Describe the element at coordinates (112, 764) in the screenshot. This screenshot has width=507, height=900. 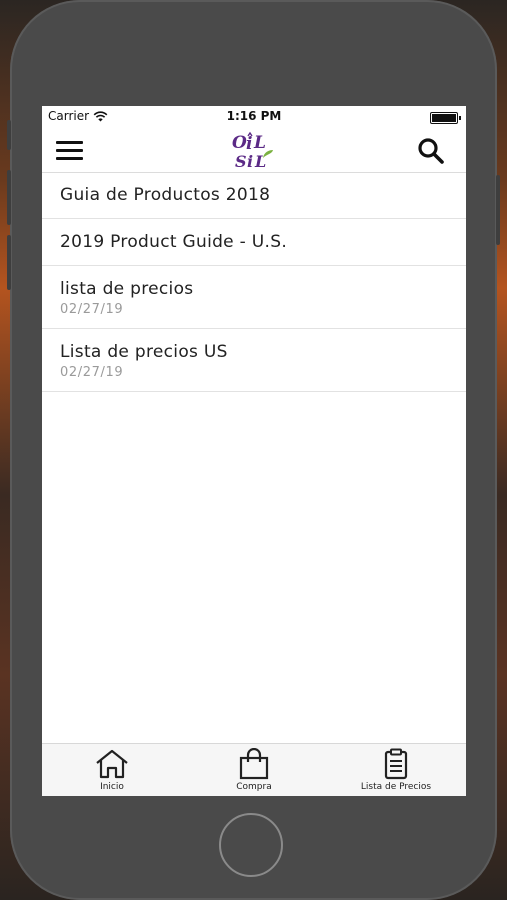
I see `home-icon` at that location.